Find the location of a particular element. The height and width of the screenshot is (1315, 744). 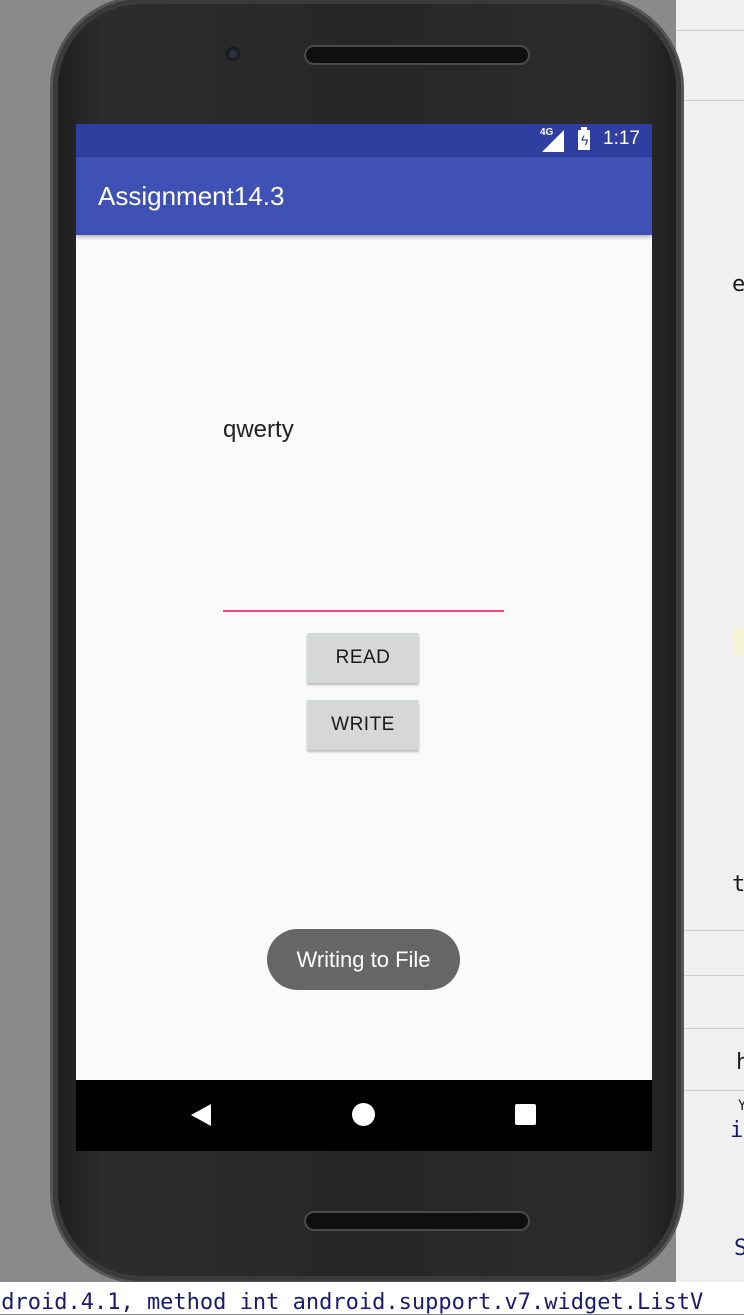

volume-button is located at coordinates (678, 456).